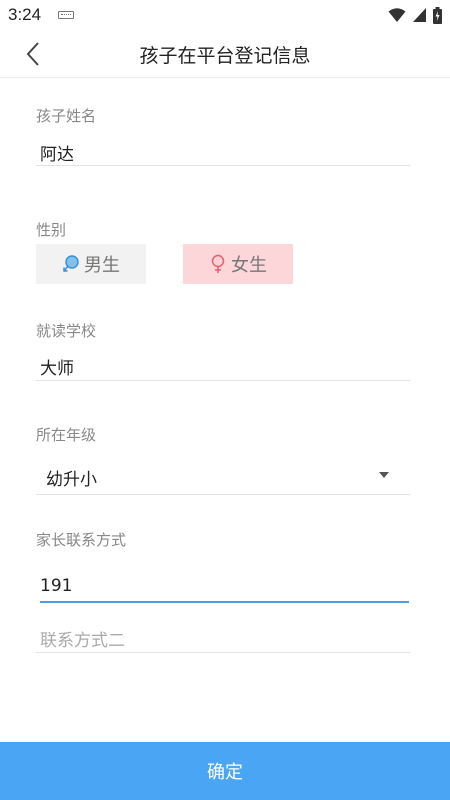 The width and height of the screenshot is (450, 800). Describe the element at coordinates (249, 265) in the screenshot. I see `gender-female-label: 女生` at that location.